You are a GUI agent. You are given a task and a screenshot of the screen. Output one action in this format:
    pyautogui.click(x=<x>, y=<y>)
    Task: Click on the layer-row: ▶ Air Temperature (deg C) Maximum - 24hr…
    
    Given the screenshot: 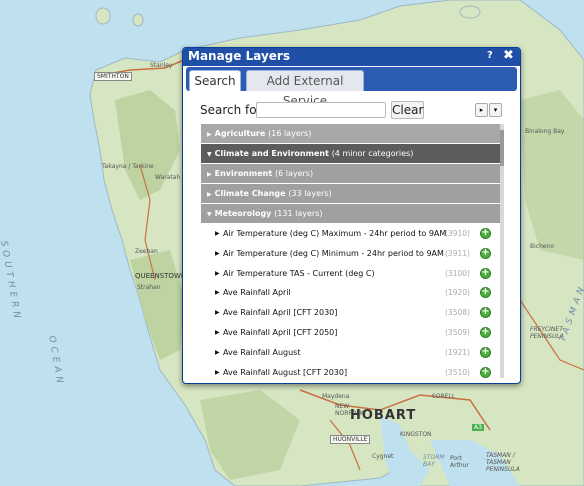 What is the action you would take?
    pyautogui.click(x=351, y=234)
    